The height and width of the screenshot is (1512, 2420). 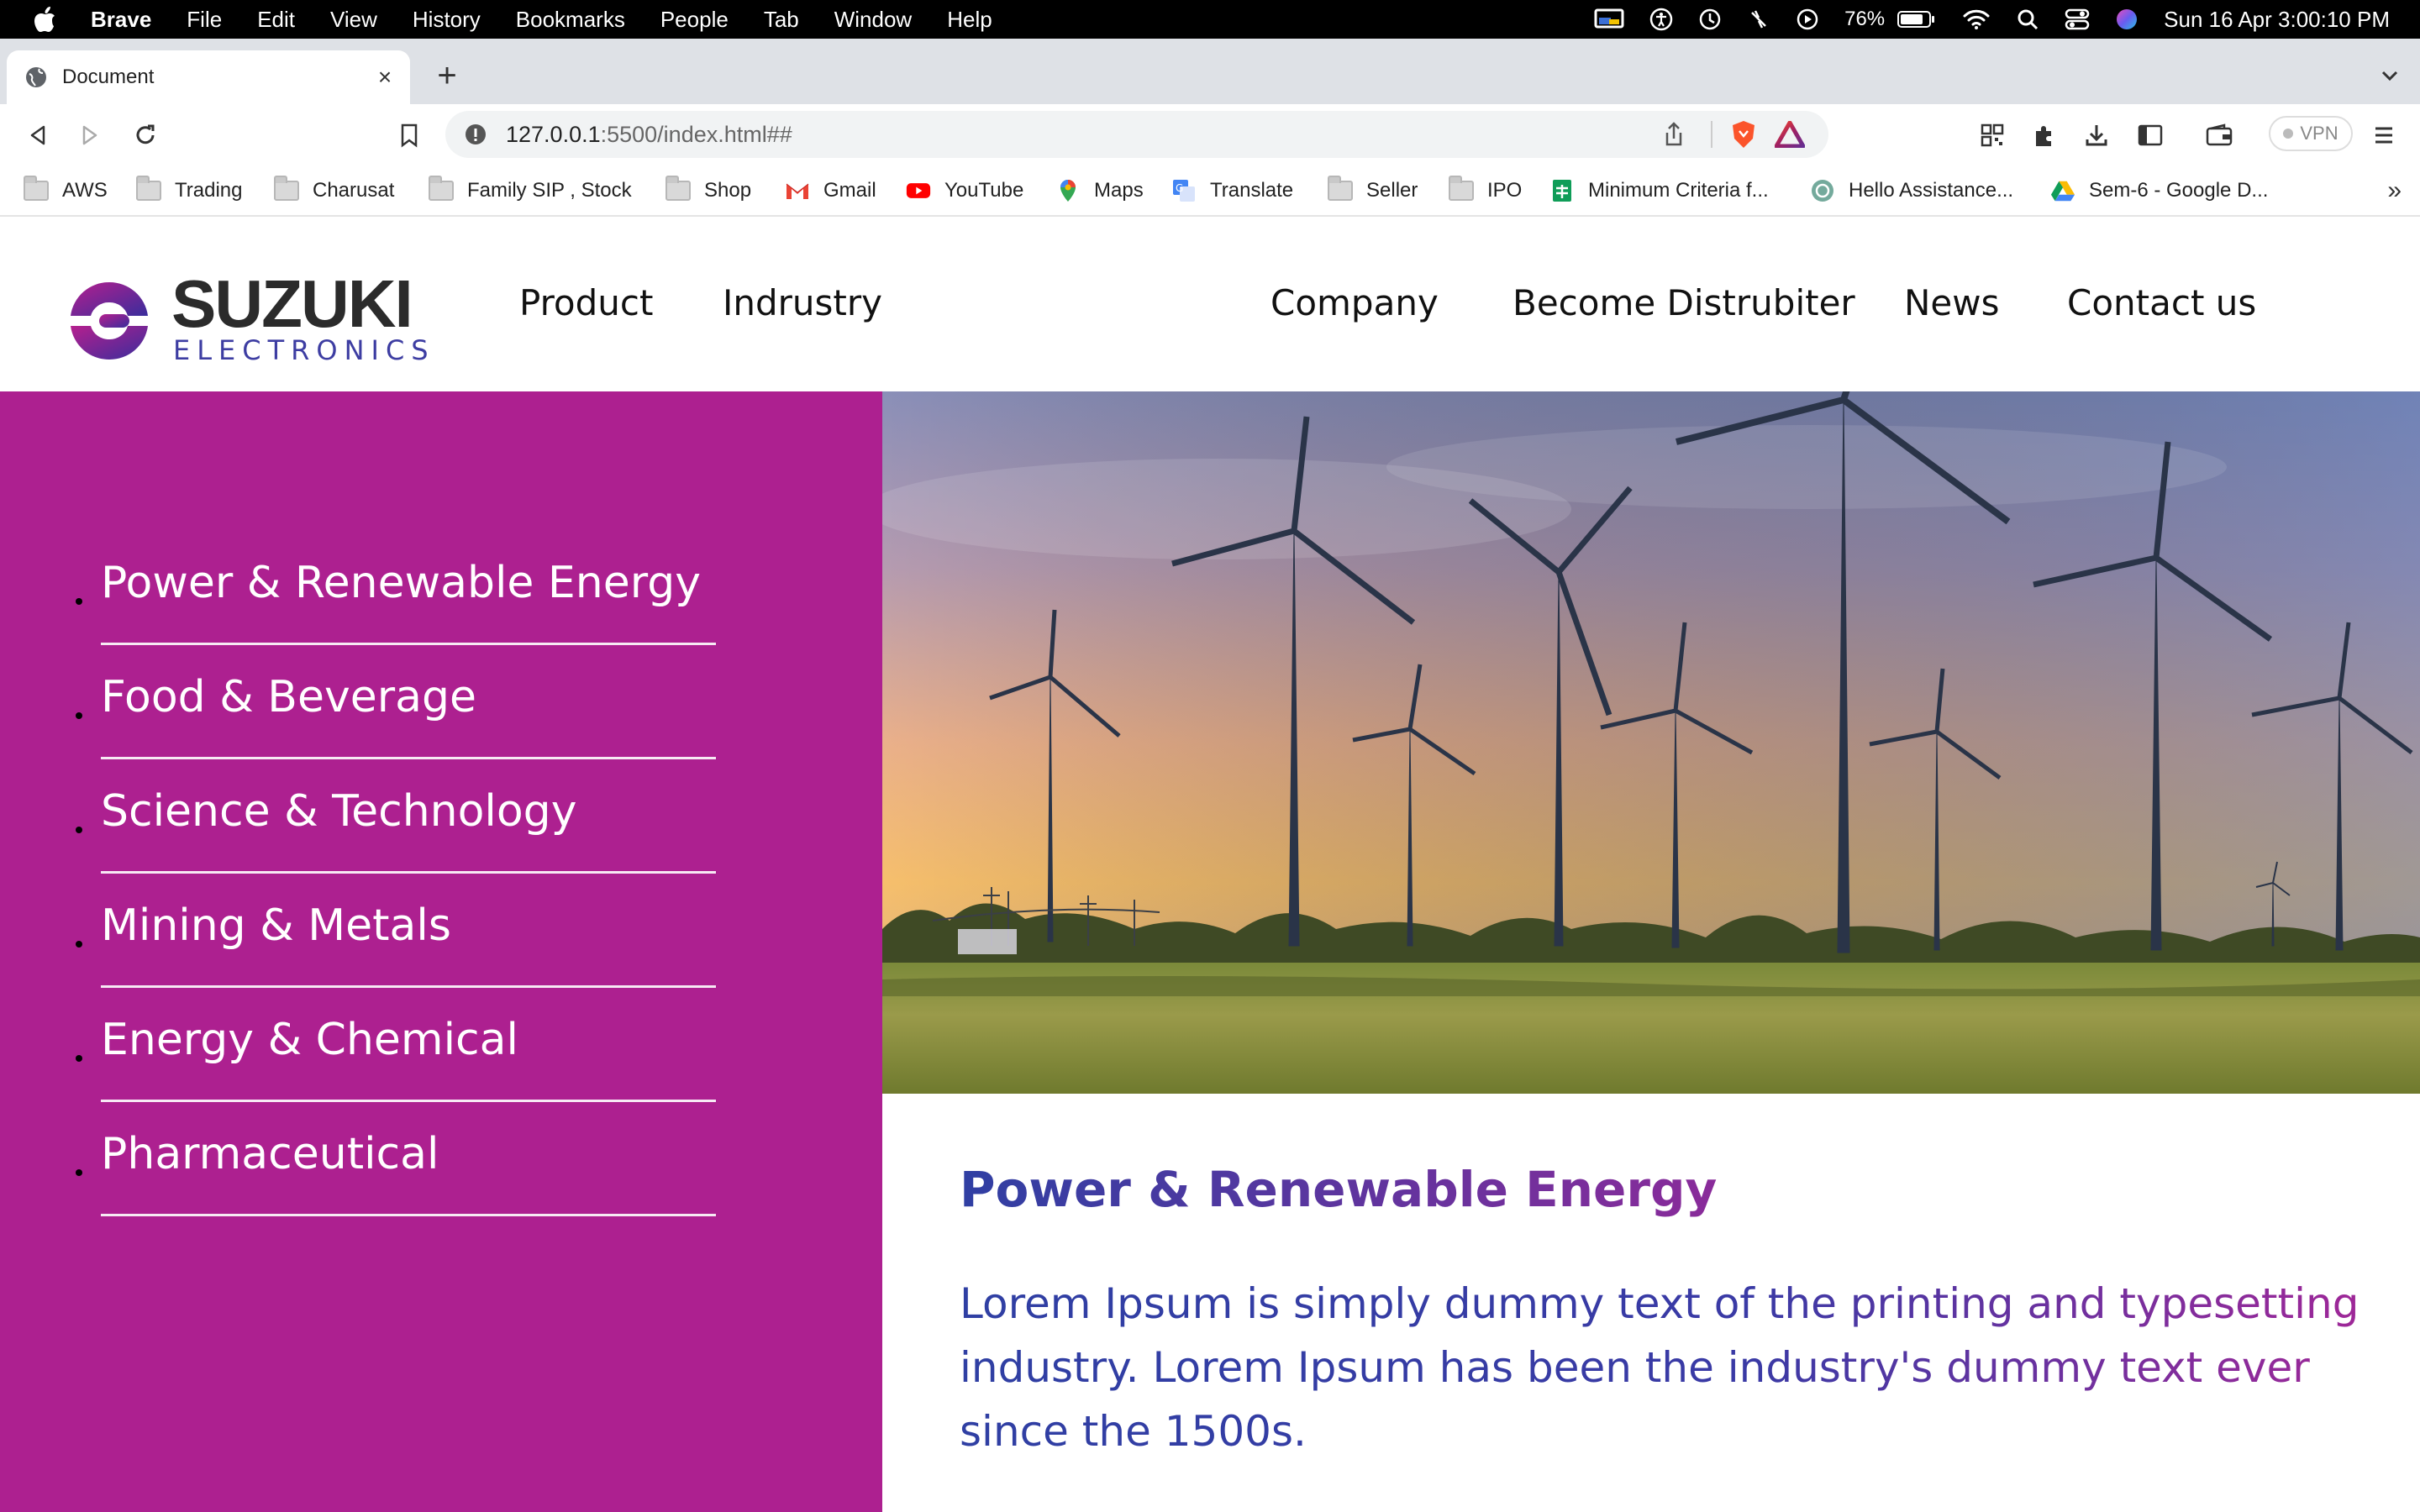 What do you see at coordinates (1683, 302) in the screenshot?
I see `nav-become-distributor: Become Distrubiter` at bounding box center [1683, 302].